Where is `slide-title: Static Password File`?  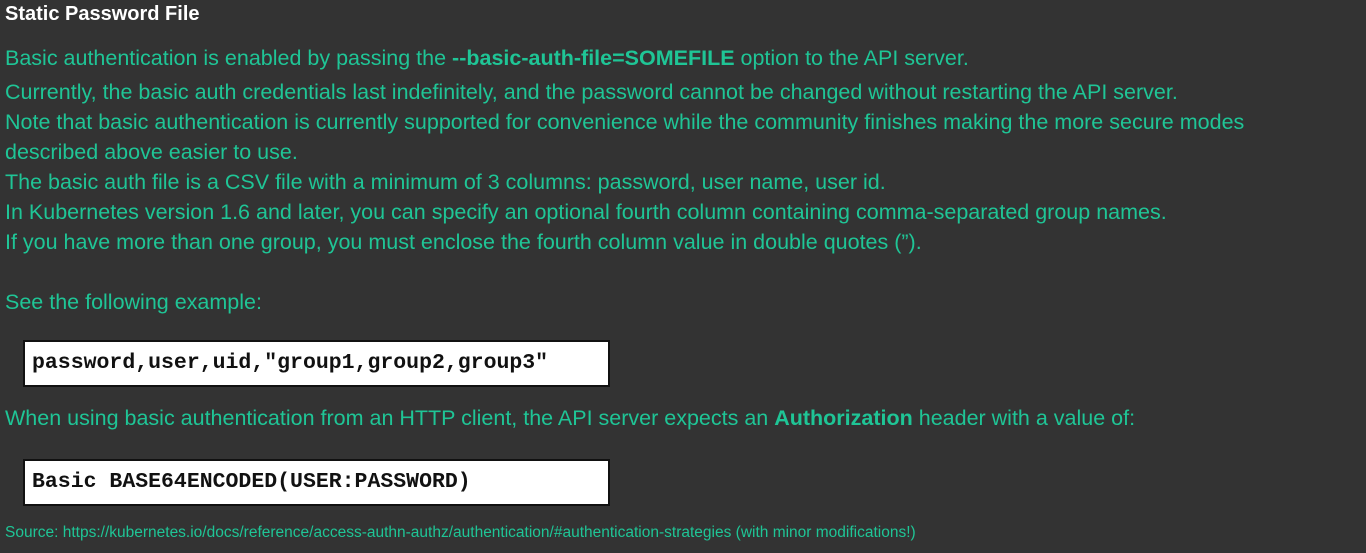 slide-title: Static Password File is located at coordinates (102, 14).